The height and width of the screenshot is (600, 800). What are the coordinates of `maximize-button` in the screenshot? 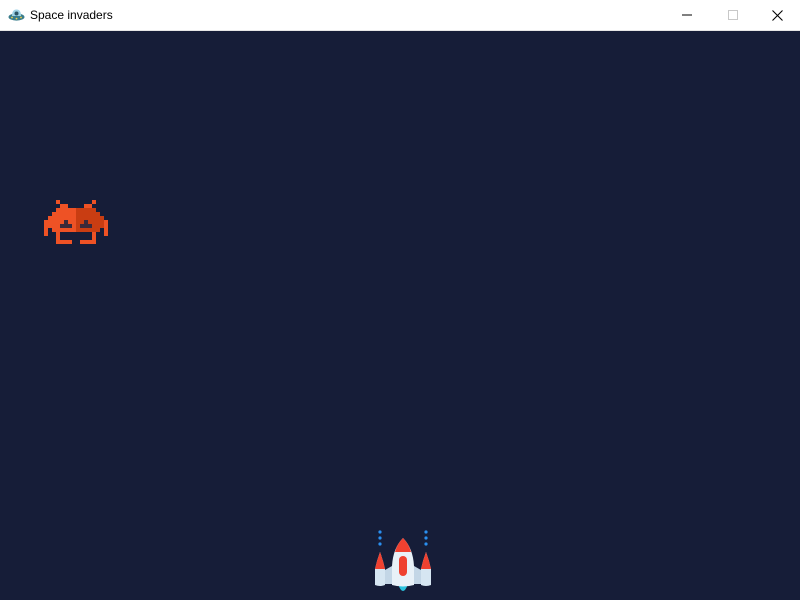 It's located at (733, 15).